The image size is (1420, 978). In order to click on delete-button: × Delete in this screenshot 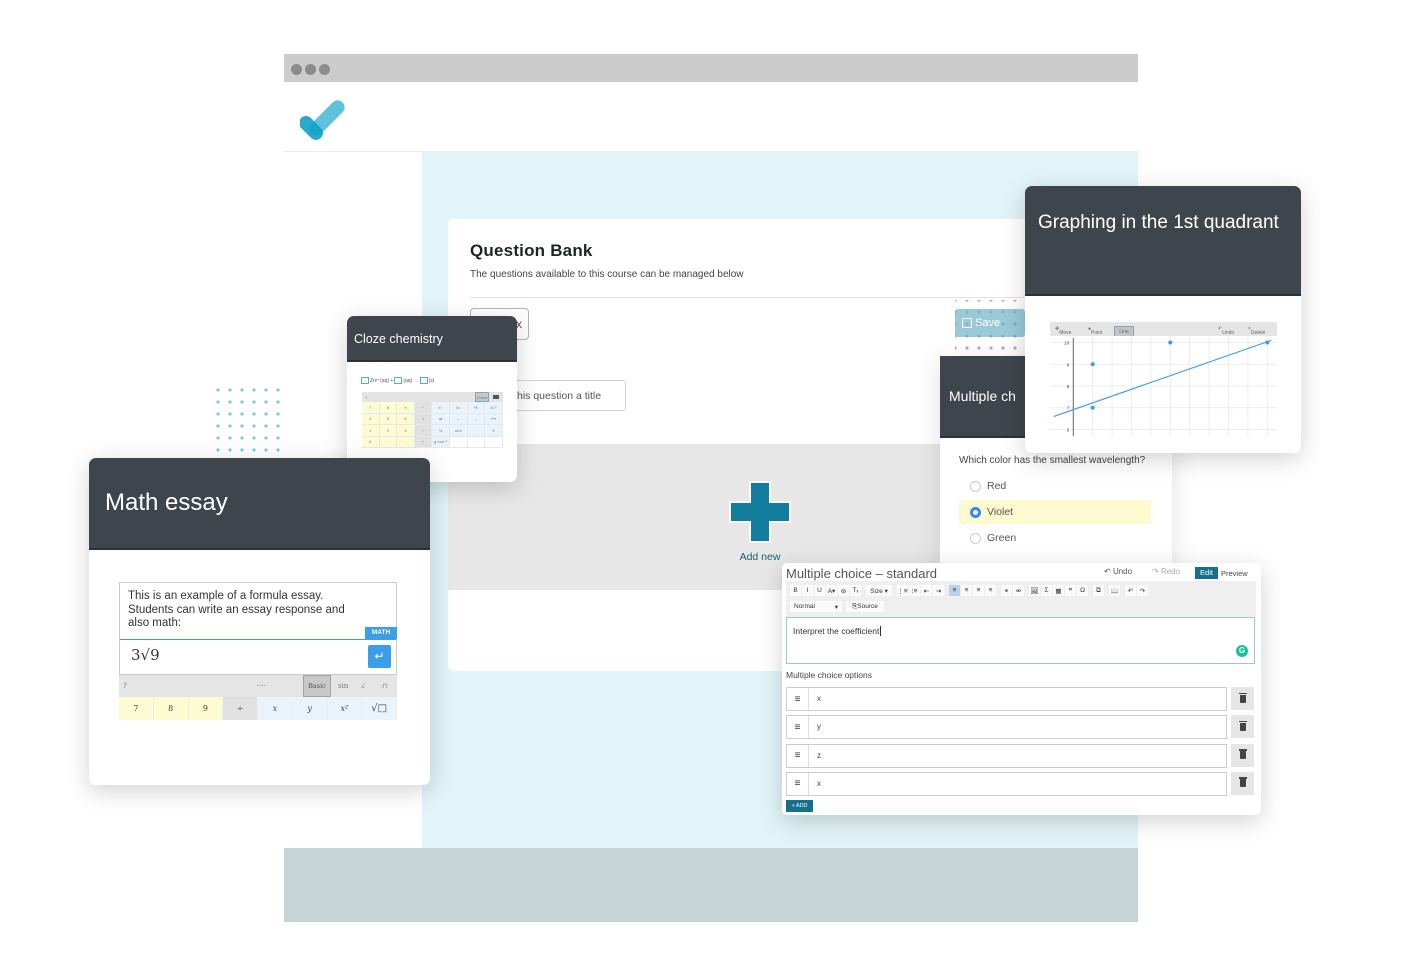, I will do `click(1256, 331)`.